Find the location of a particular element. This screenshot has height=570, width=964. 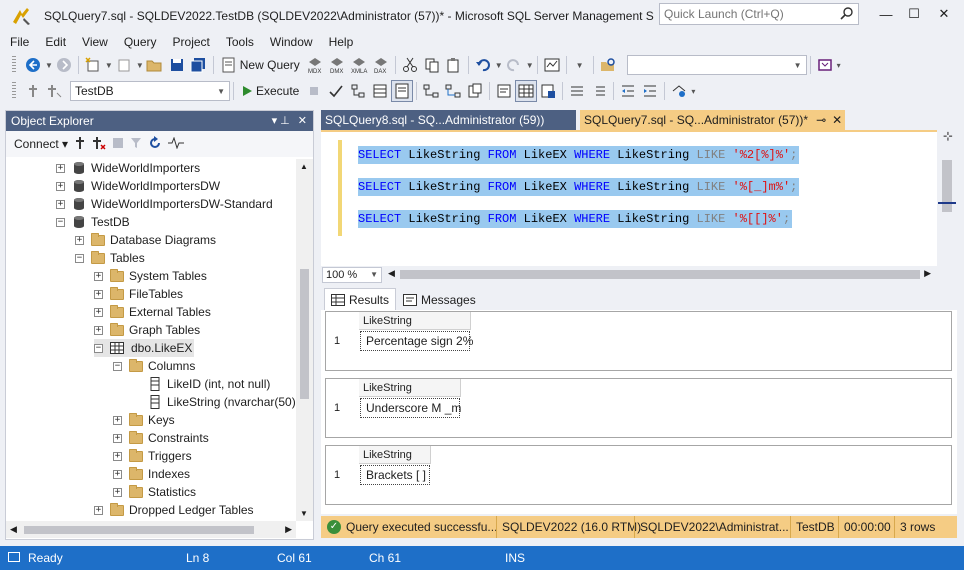

cancel-query-icon is located at coordinates (314, 91).